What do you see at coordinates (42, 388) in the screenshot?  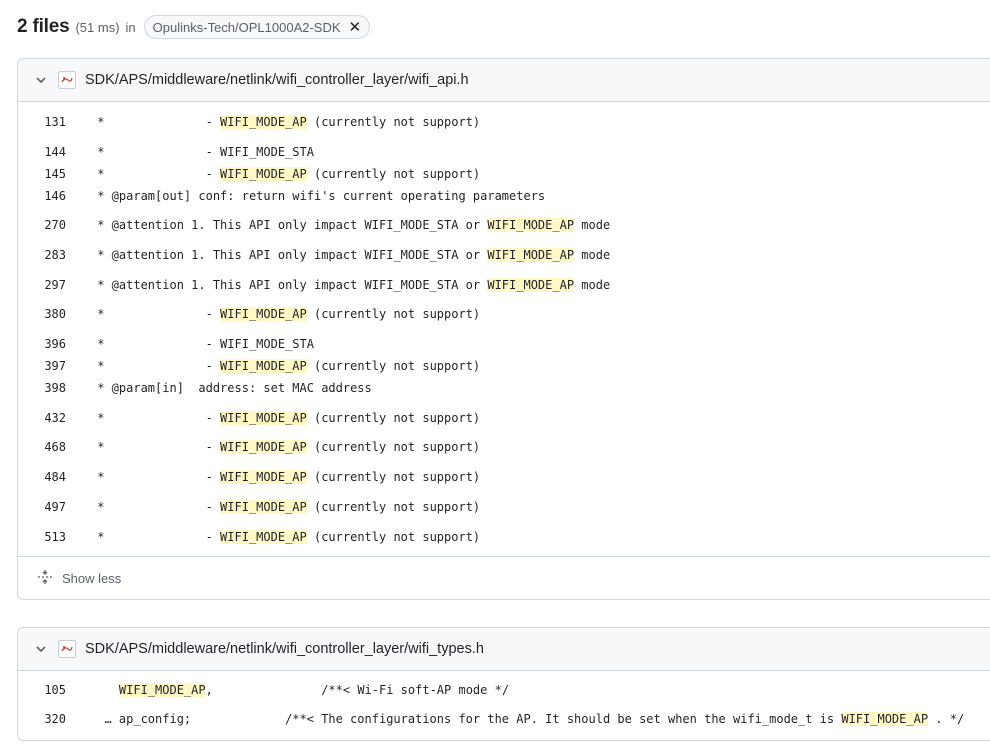 I see `line-number: 398` at bounding box center [42, 388].